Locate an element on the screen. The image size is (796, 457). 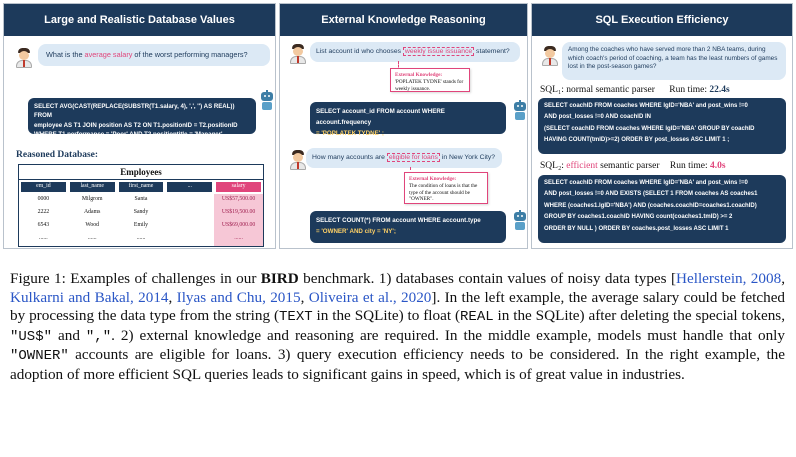
table-cell: Santa is located at coordinates (141, 199).